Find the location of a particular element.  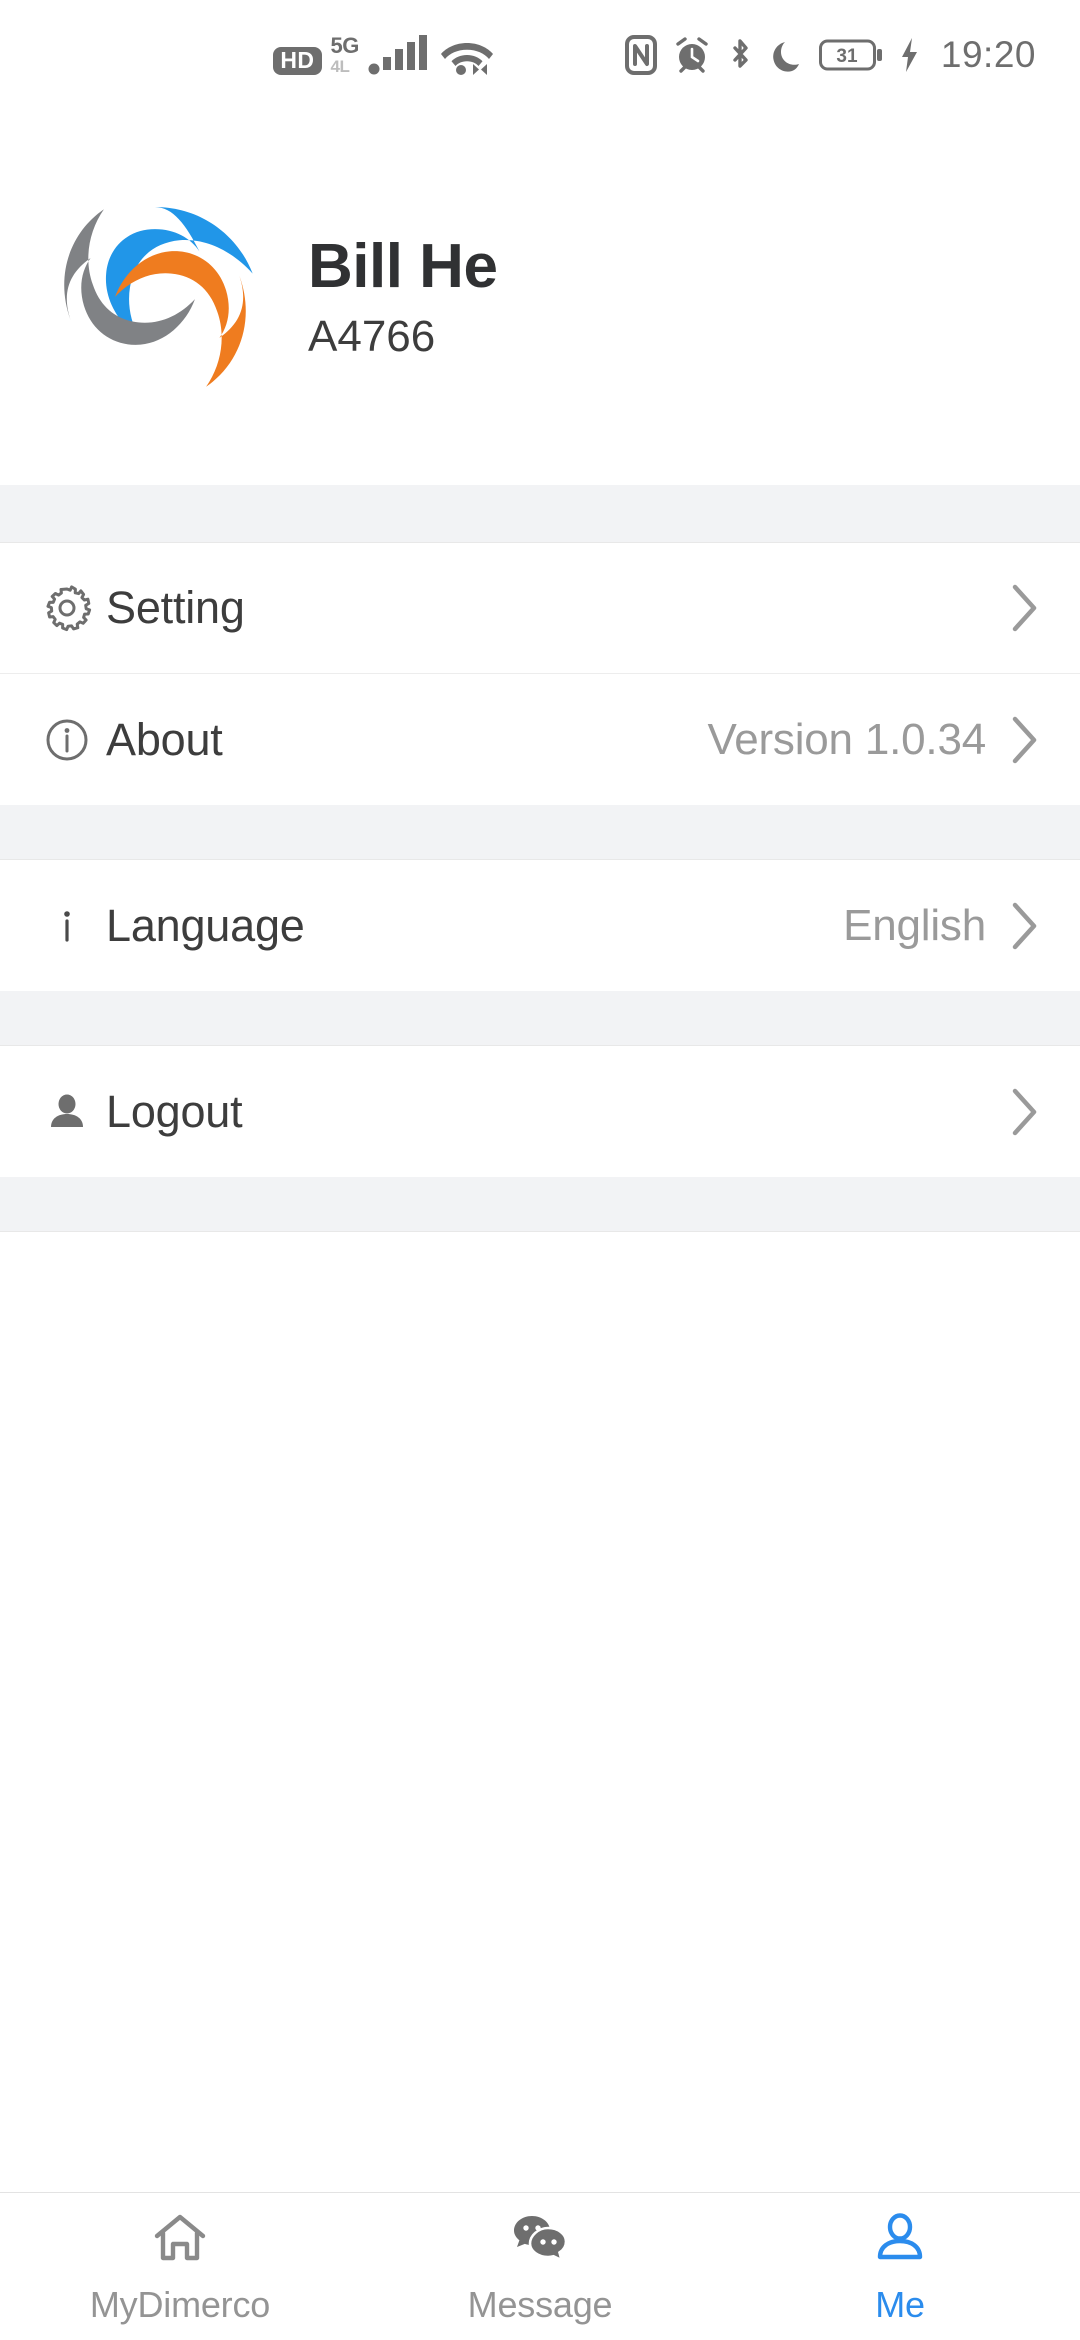

menu-item-language: Language English is located at coordinates (540, 925).